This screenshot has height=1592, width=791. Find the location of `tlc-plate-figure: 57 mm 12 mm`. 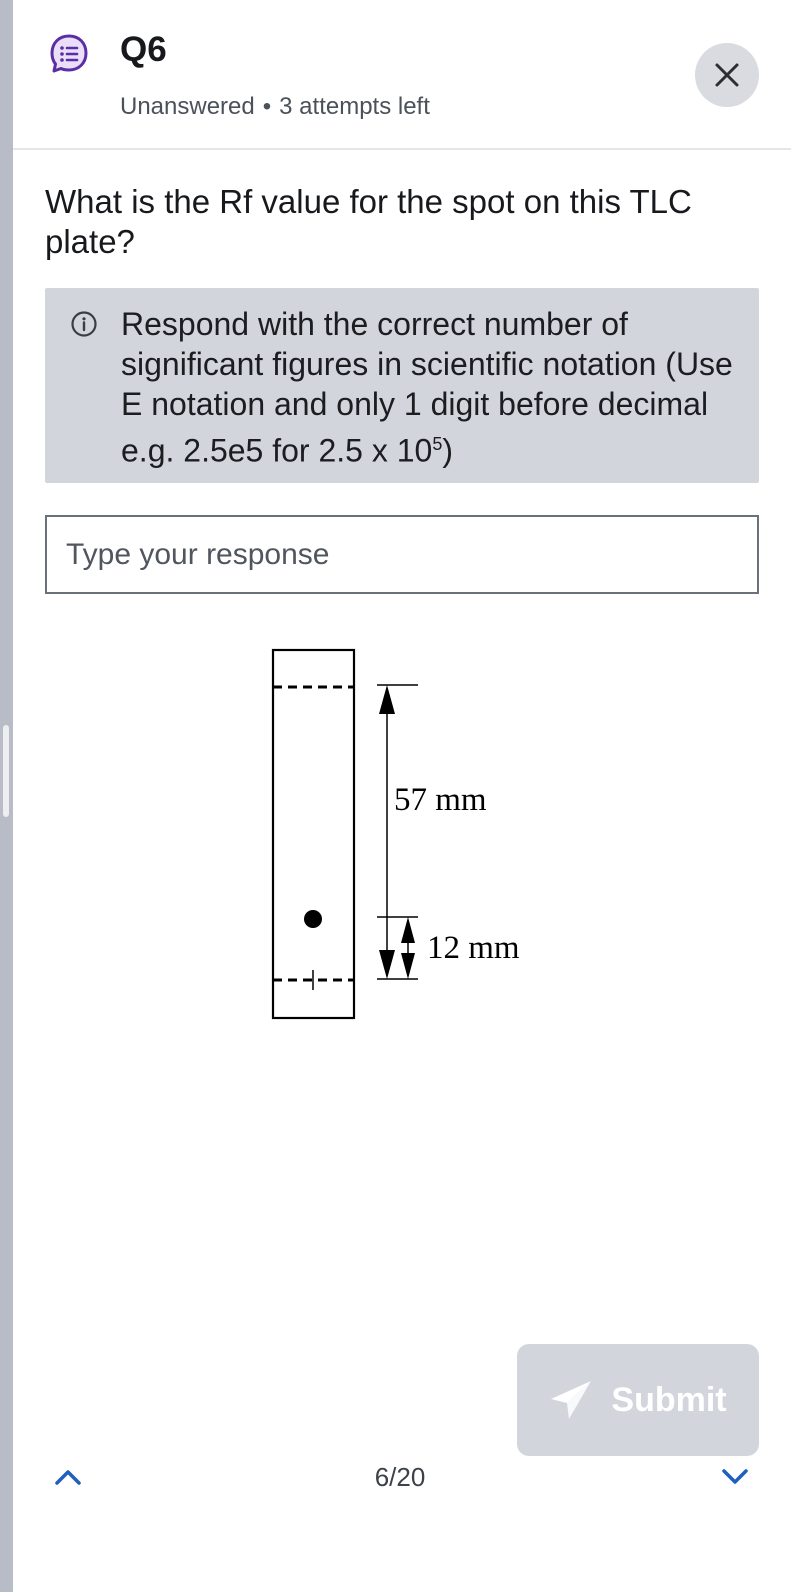

tlc-plate-figure: 57 mm 12 mm is located at coordinates (395, 834).